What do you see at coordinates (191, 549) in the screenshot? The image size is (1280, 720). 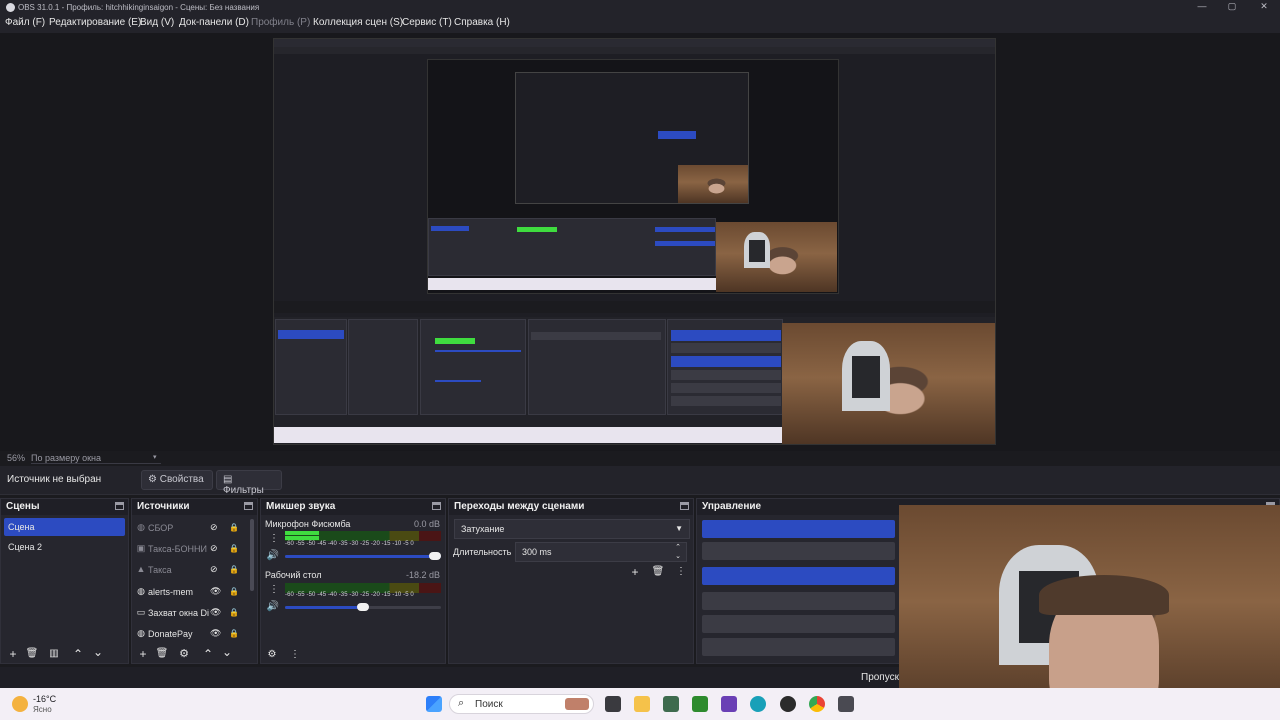 I see `source-item: ▣ Такса-БОННИ ⊘ 🔒` at bounding box center [191, 549].